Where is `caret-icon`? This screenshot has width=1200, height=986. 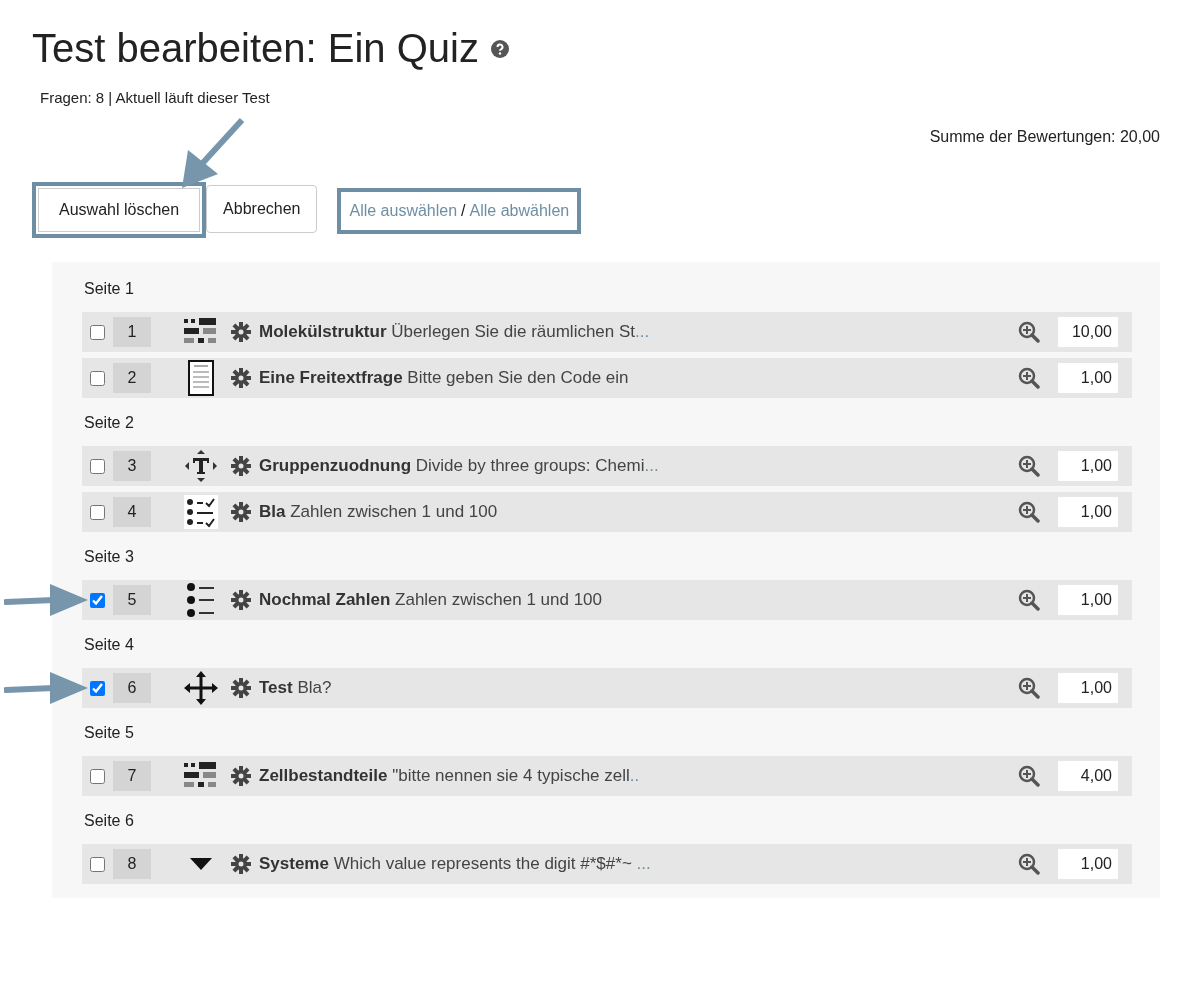
caret-icon is located at coordinates (201, 864).